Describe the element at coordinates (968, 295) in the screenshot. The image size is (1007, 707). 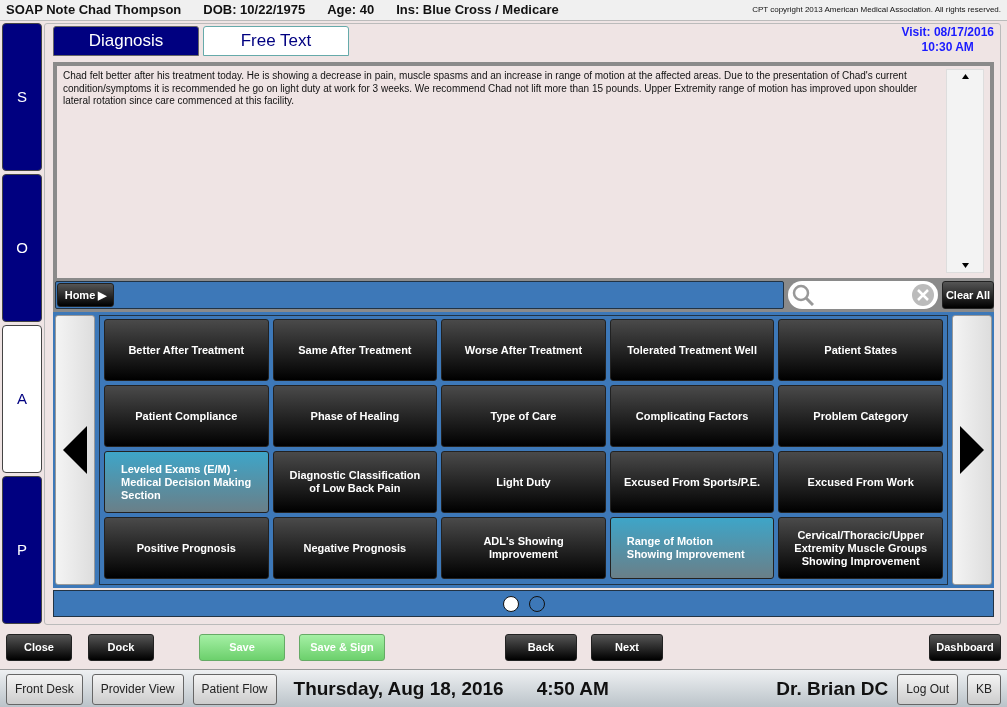
I see `clear-all-button: Clear All` at that location.